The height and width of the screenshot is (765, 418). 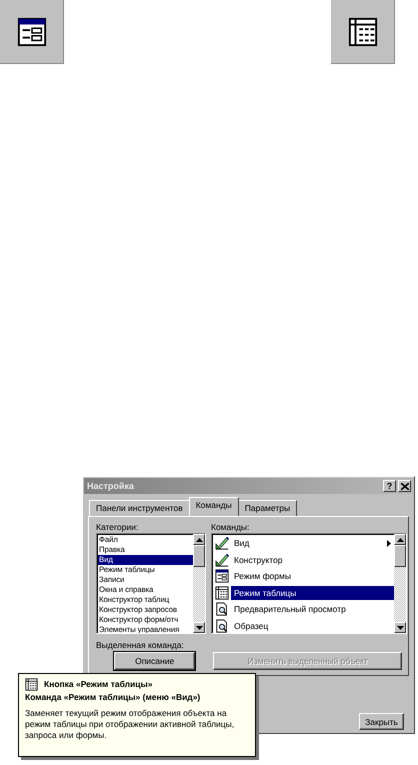 I want to click on close-button, so click(x=404, y=486).